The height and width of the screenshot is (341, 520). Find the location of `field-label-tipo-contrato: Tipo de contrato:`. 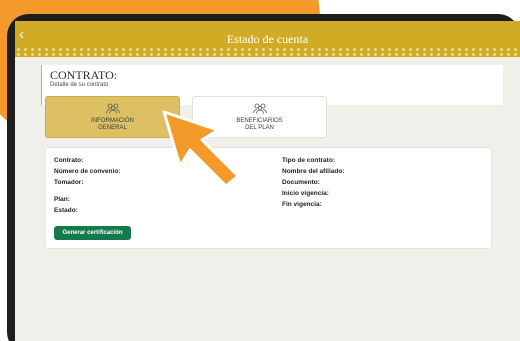

field-label-tipo-contrato: Tipo de contrato: is located at coordinates (308, 160).